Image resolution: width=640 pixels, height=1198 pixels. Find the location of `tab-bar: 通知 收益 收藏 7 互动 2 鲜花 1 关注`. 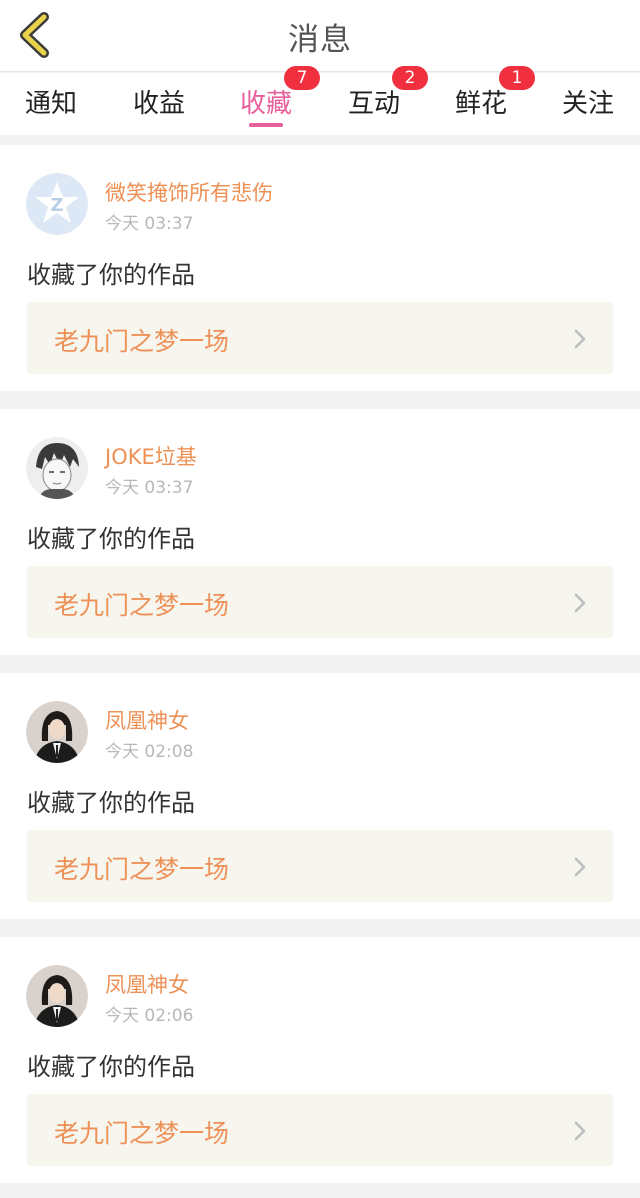

tab-bar: 通知 收益 收藏 7 互动 2 鲜花 1 关注 is located at coordinates (320, 100).